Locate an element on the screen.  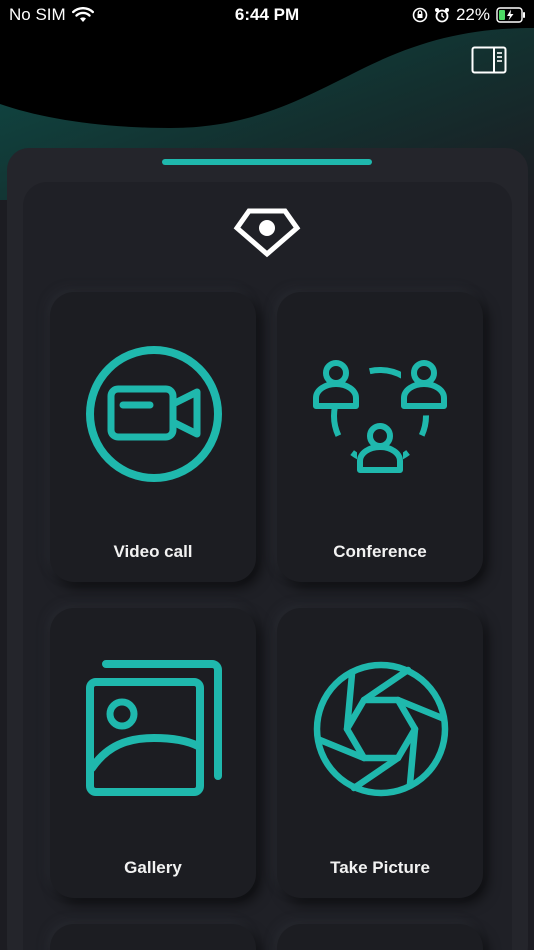
alarm-icon is located at coordinates (441, 15).